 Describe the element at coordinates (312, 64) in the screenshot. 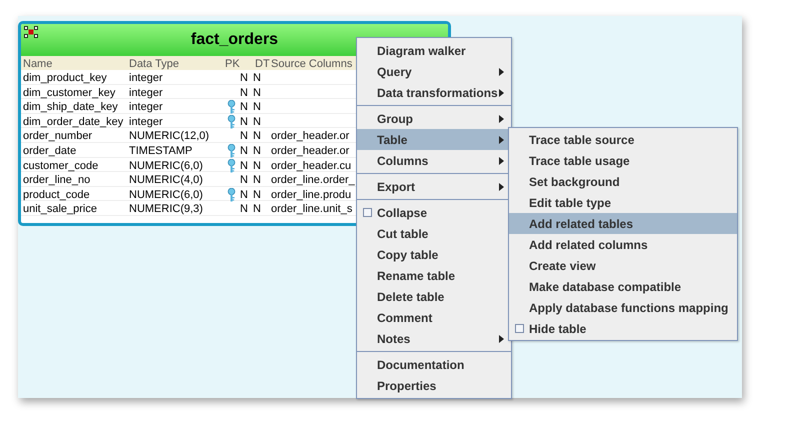

I see `column-header: Source Columns` at that location.